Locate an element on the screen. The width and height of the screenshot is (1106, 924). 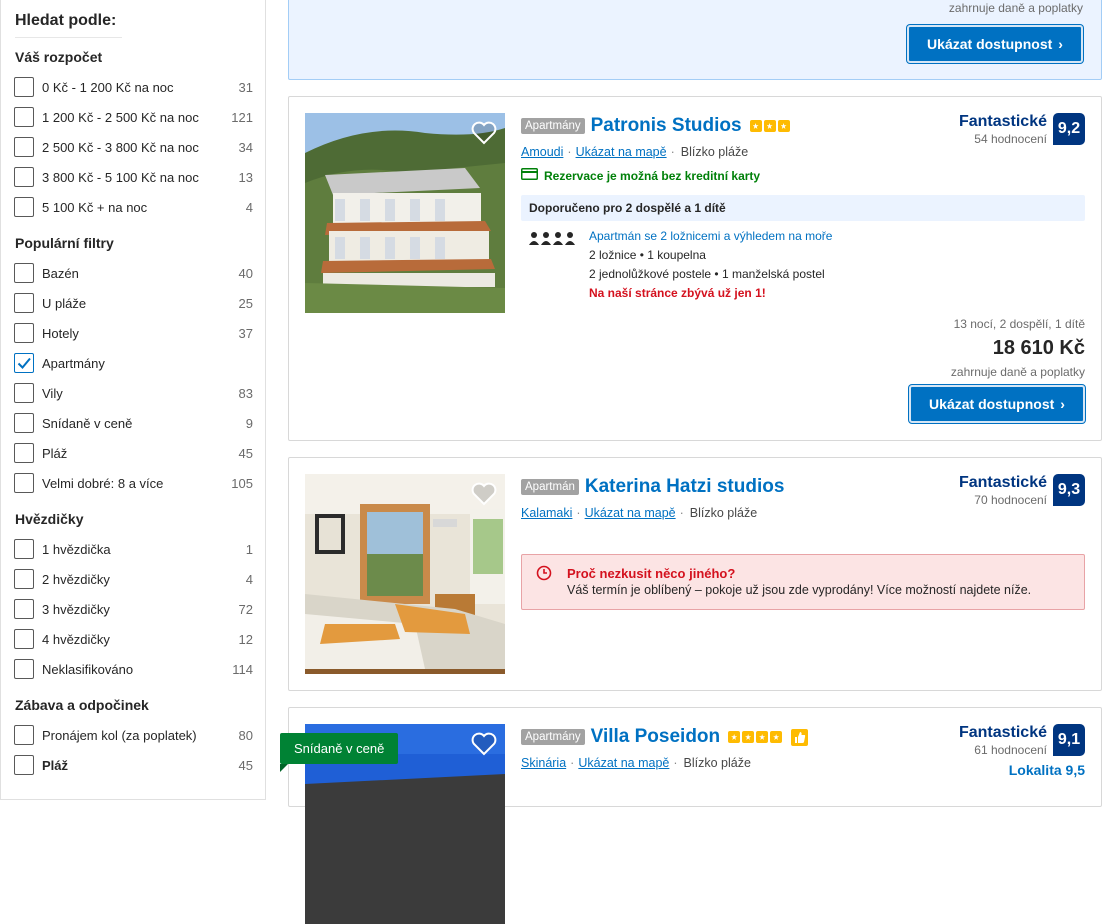
filter-label: Velmi dobré: 8 a více is located at coordinates (103, 483).